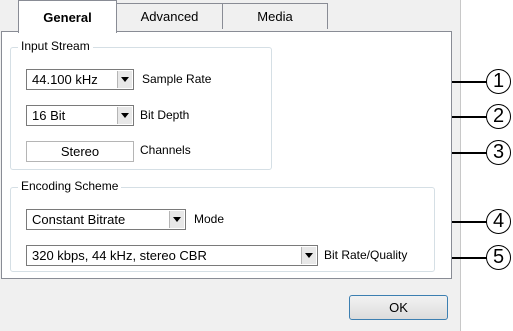 This screenshot has width=513, height=331. I want to click on mode-select: Constant Bitrate, so click(106, 219).